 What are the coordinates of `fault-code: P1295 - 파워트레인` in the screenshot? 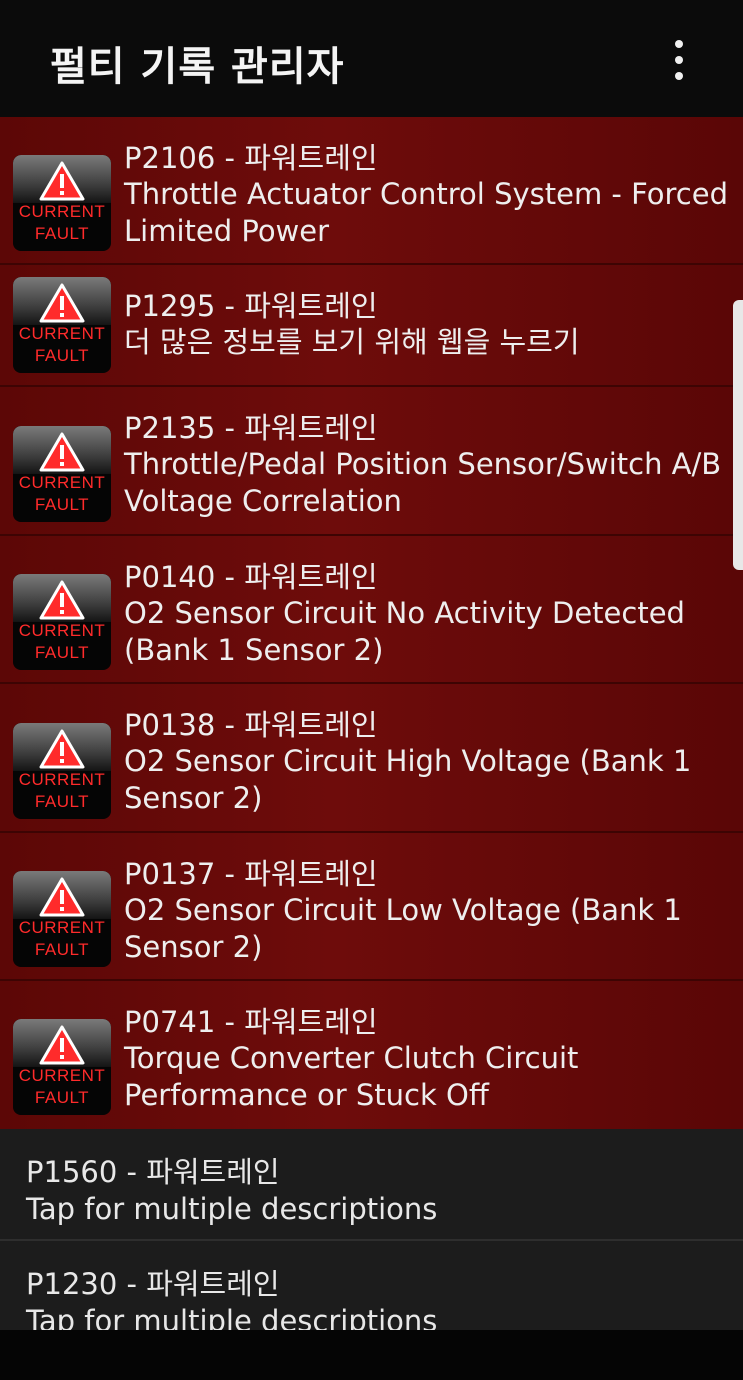 It's located at (251, 306).